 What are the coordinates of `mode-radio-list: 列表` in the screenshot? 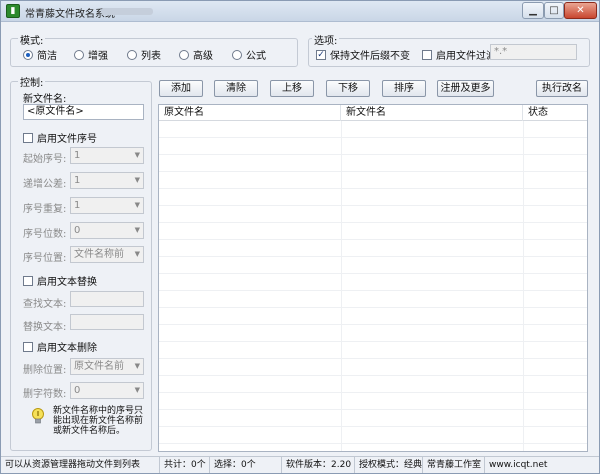 It's located at (144, 54).